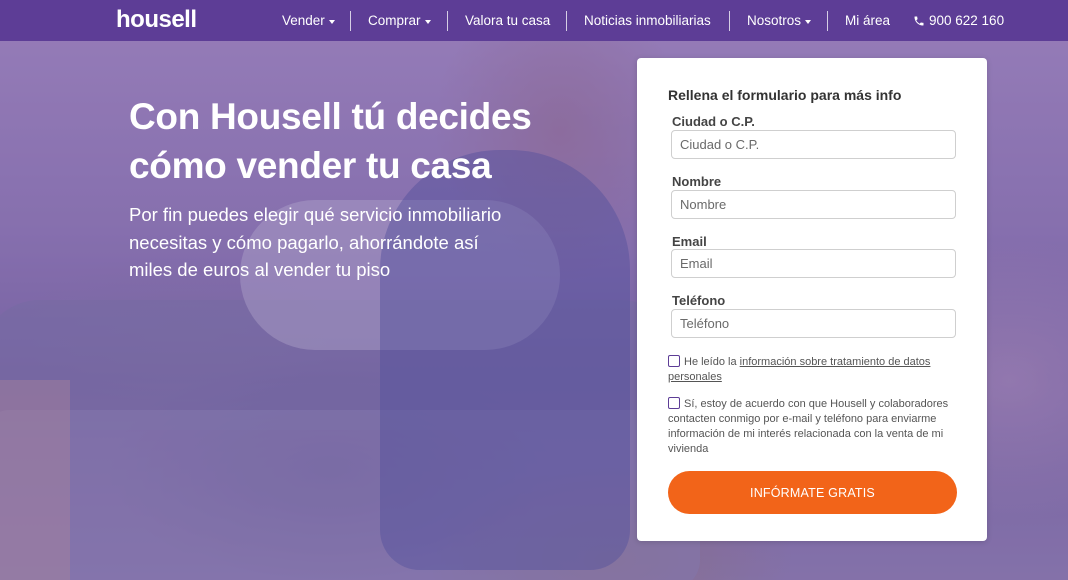 The height and width of the screenshot is (580, 1068). Describe the element at coordinates (260, 269) in the screenshot. I see `hero-subtitle-line: miles de euros al vender tu piso` at that location.